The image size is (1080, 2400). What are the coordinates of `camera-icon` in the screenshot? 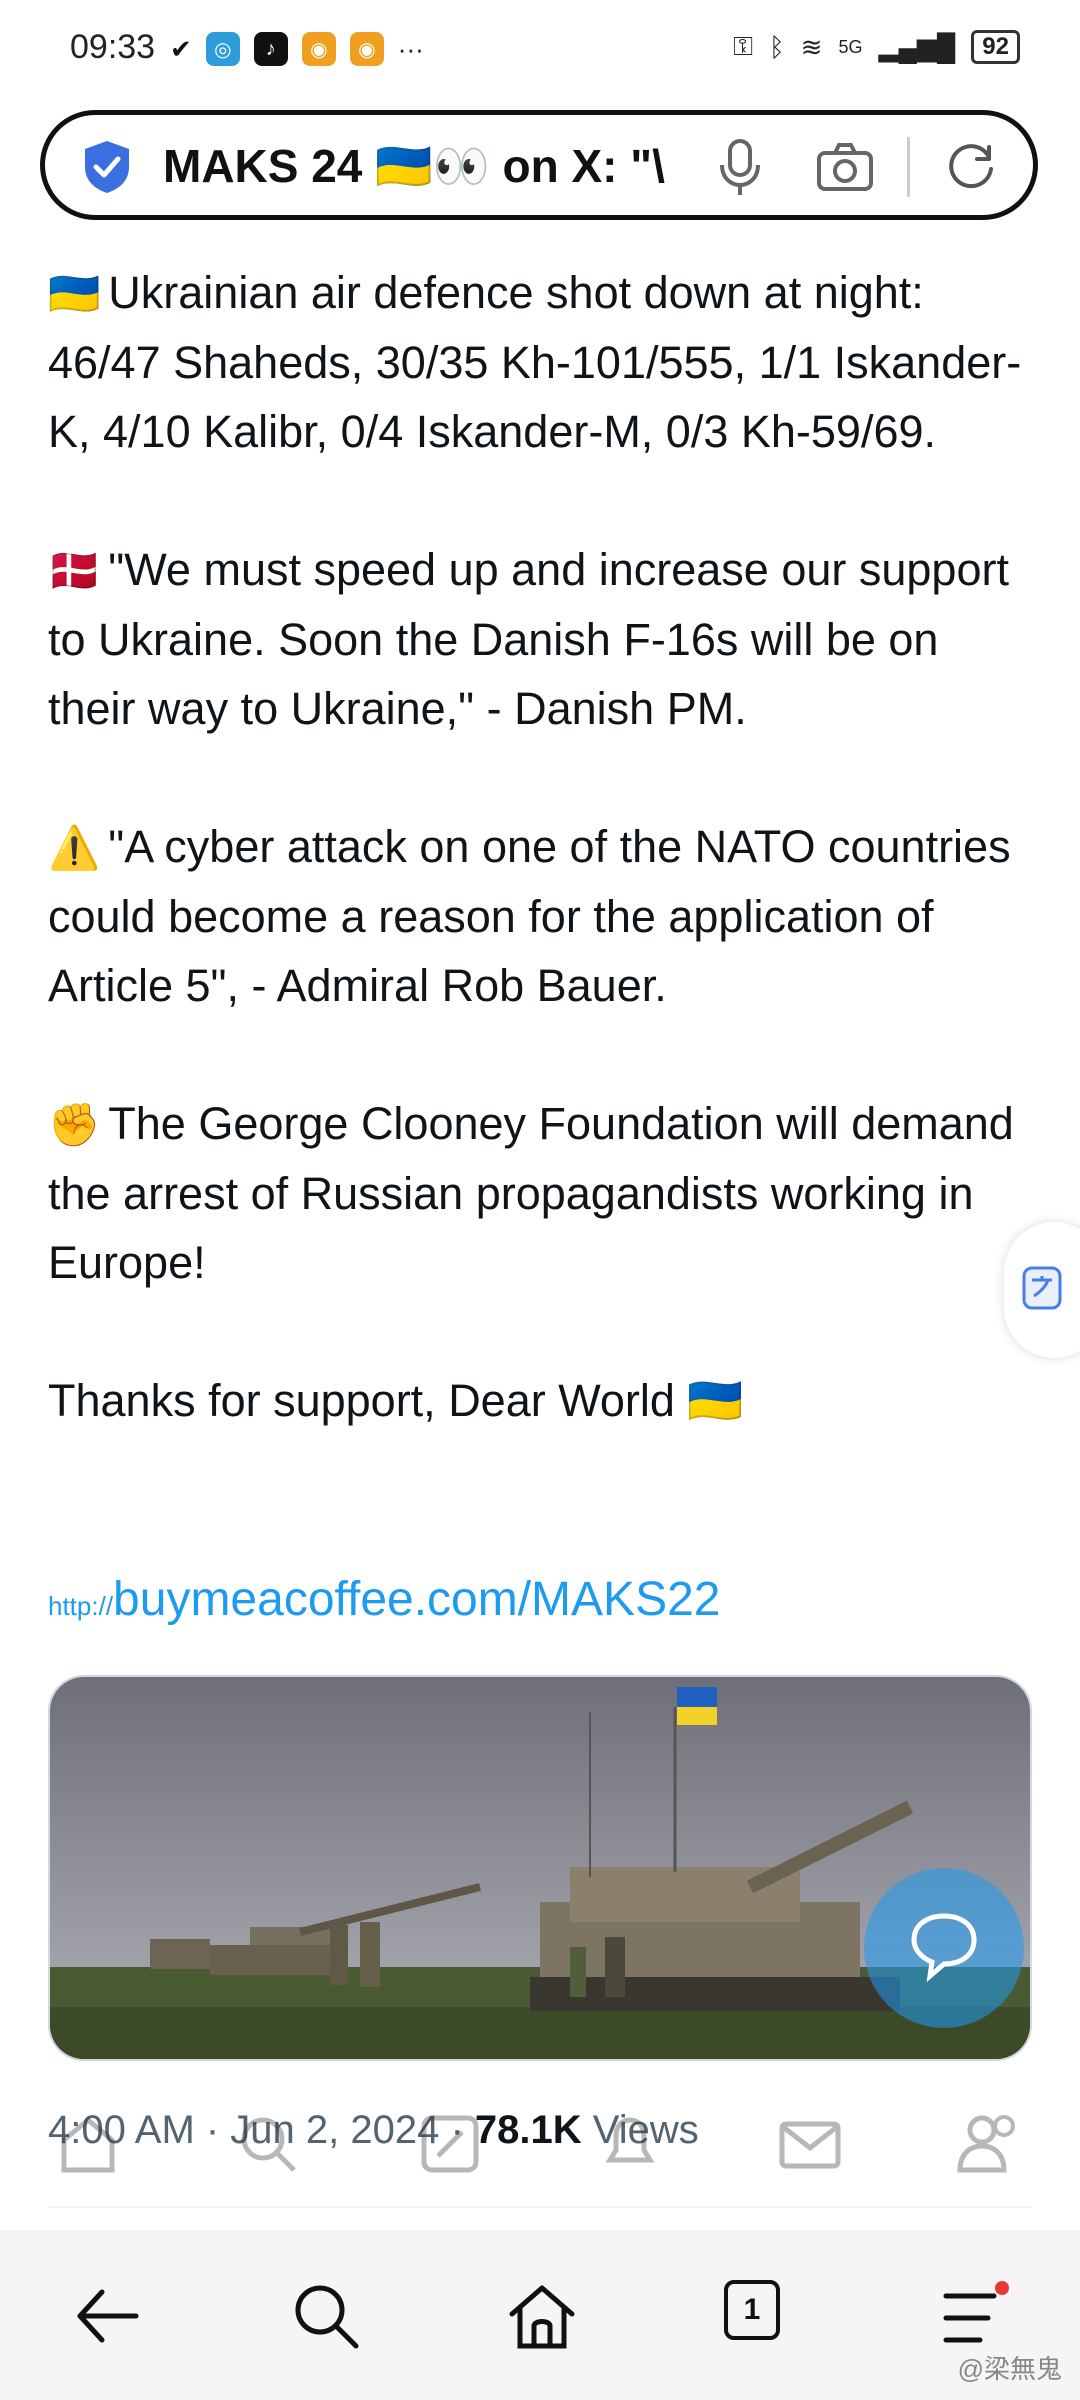 It's located at (845, 167).